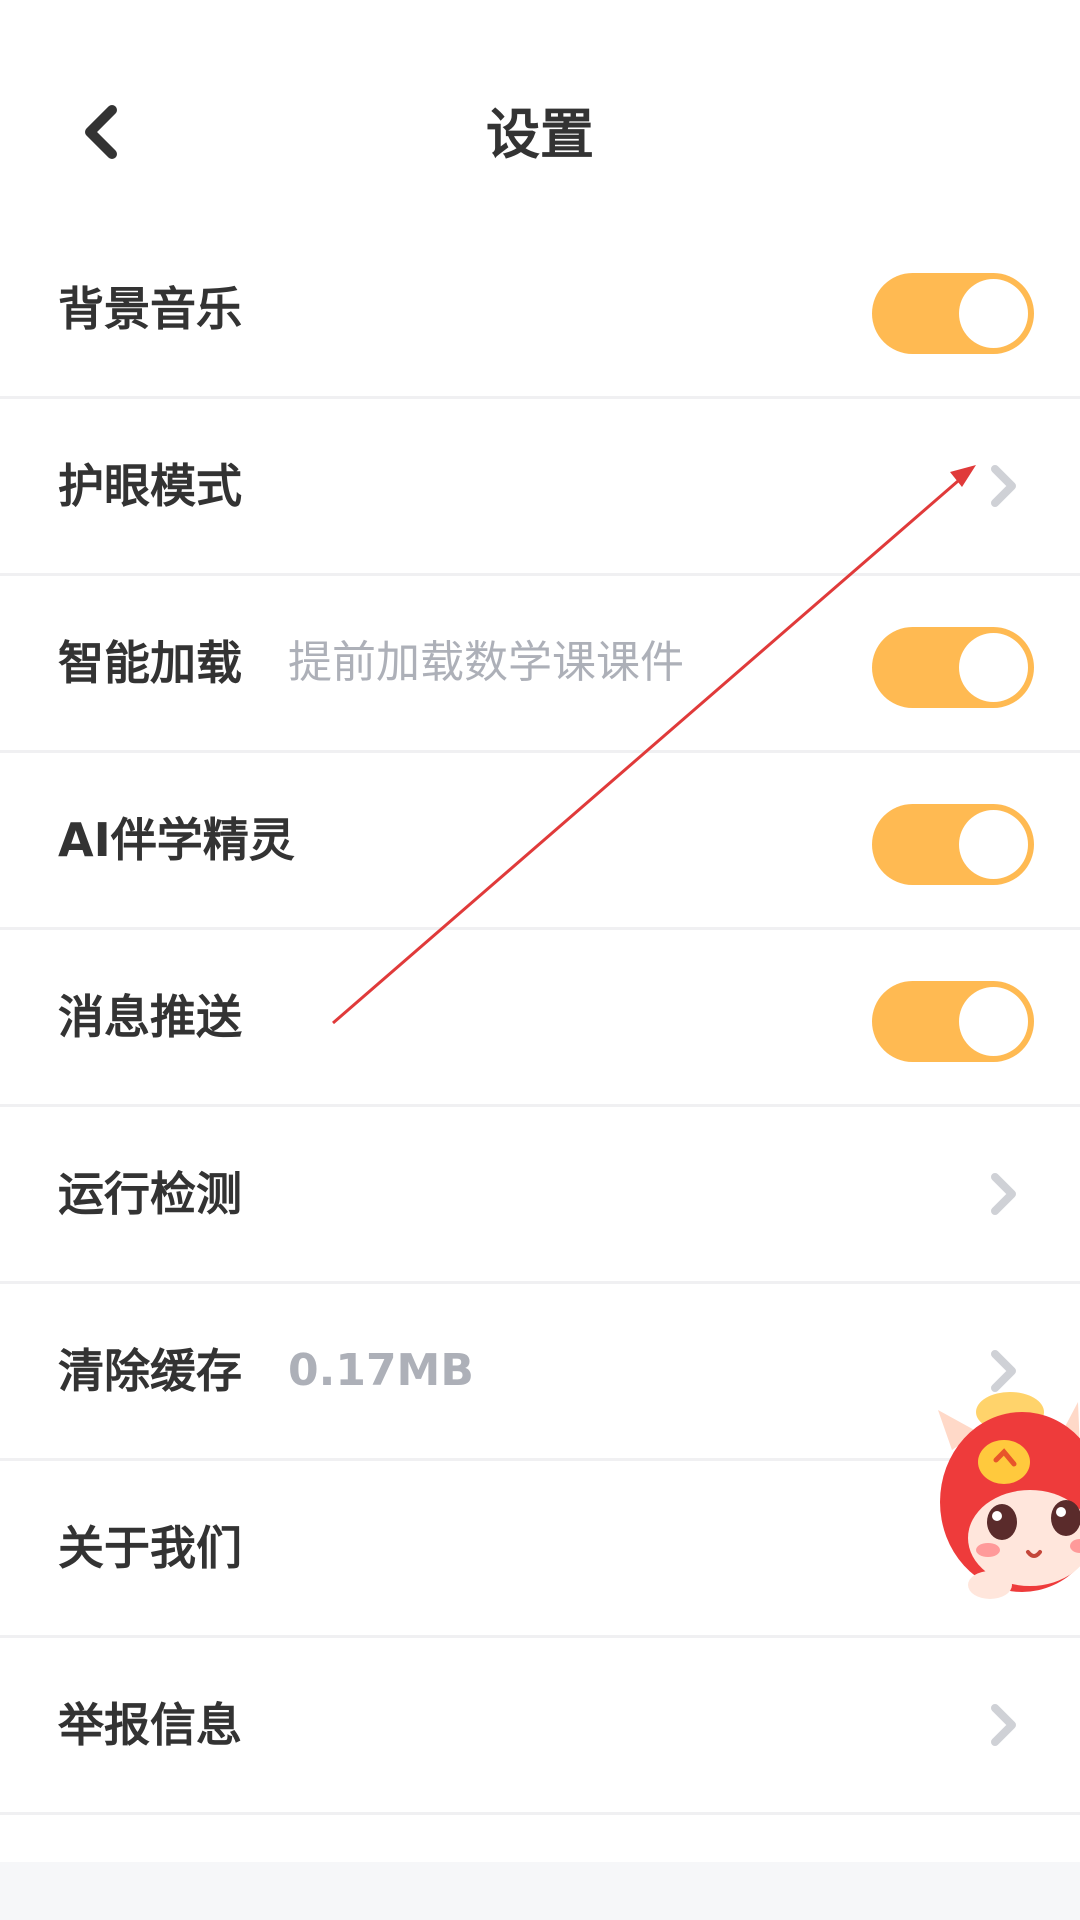 The height and width of the screenshot is (1920, 1080). What do you see at coordinates (150, 1725) in the screenshot?
I see `setting-label: 举报信息` at bounding box center [150, 1725].